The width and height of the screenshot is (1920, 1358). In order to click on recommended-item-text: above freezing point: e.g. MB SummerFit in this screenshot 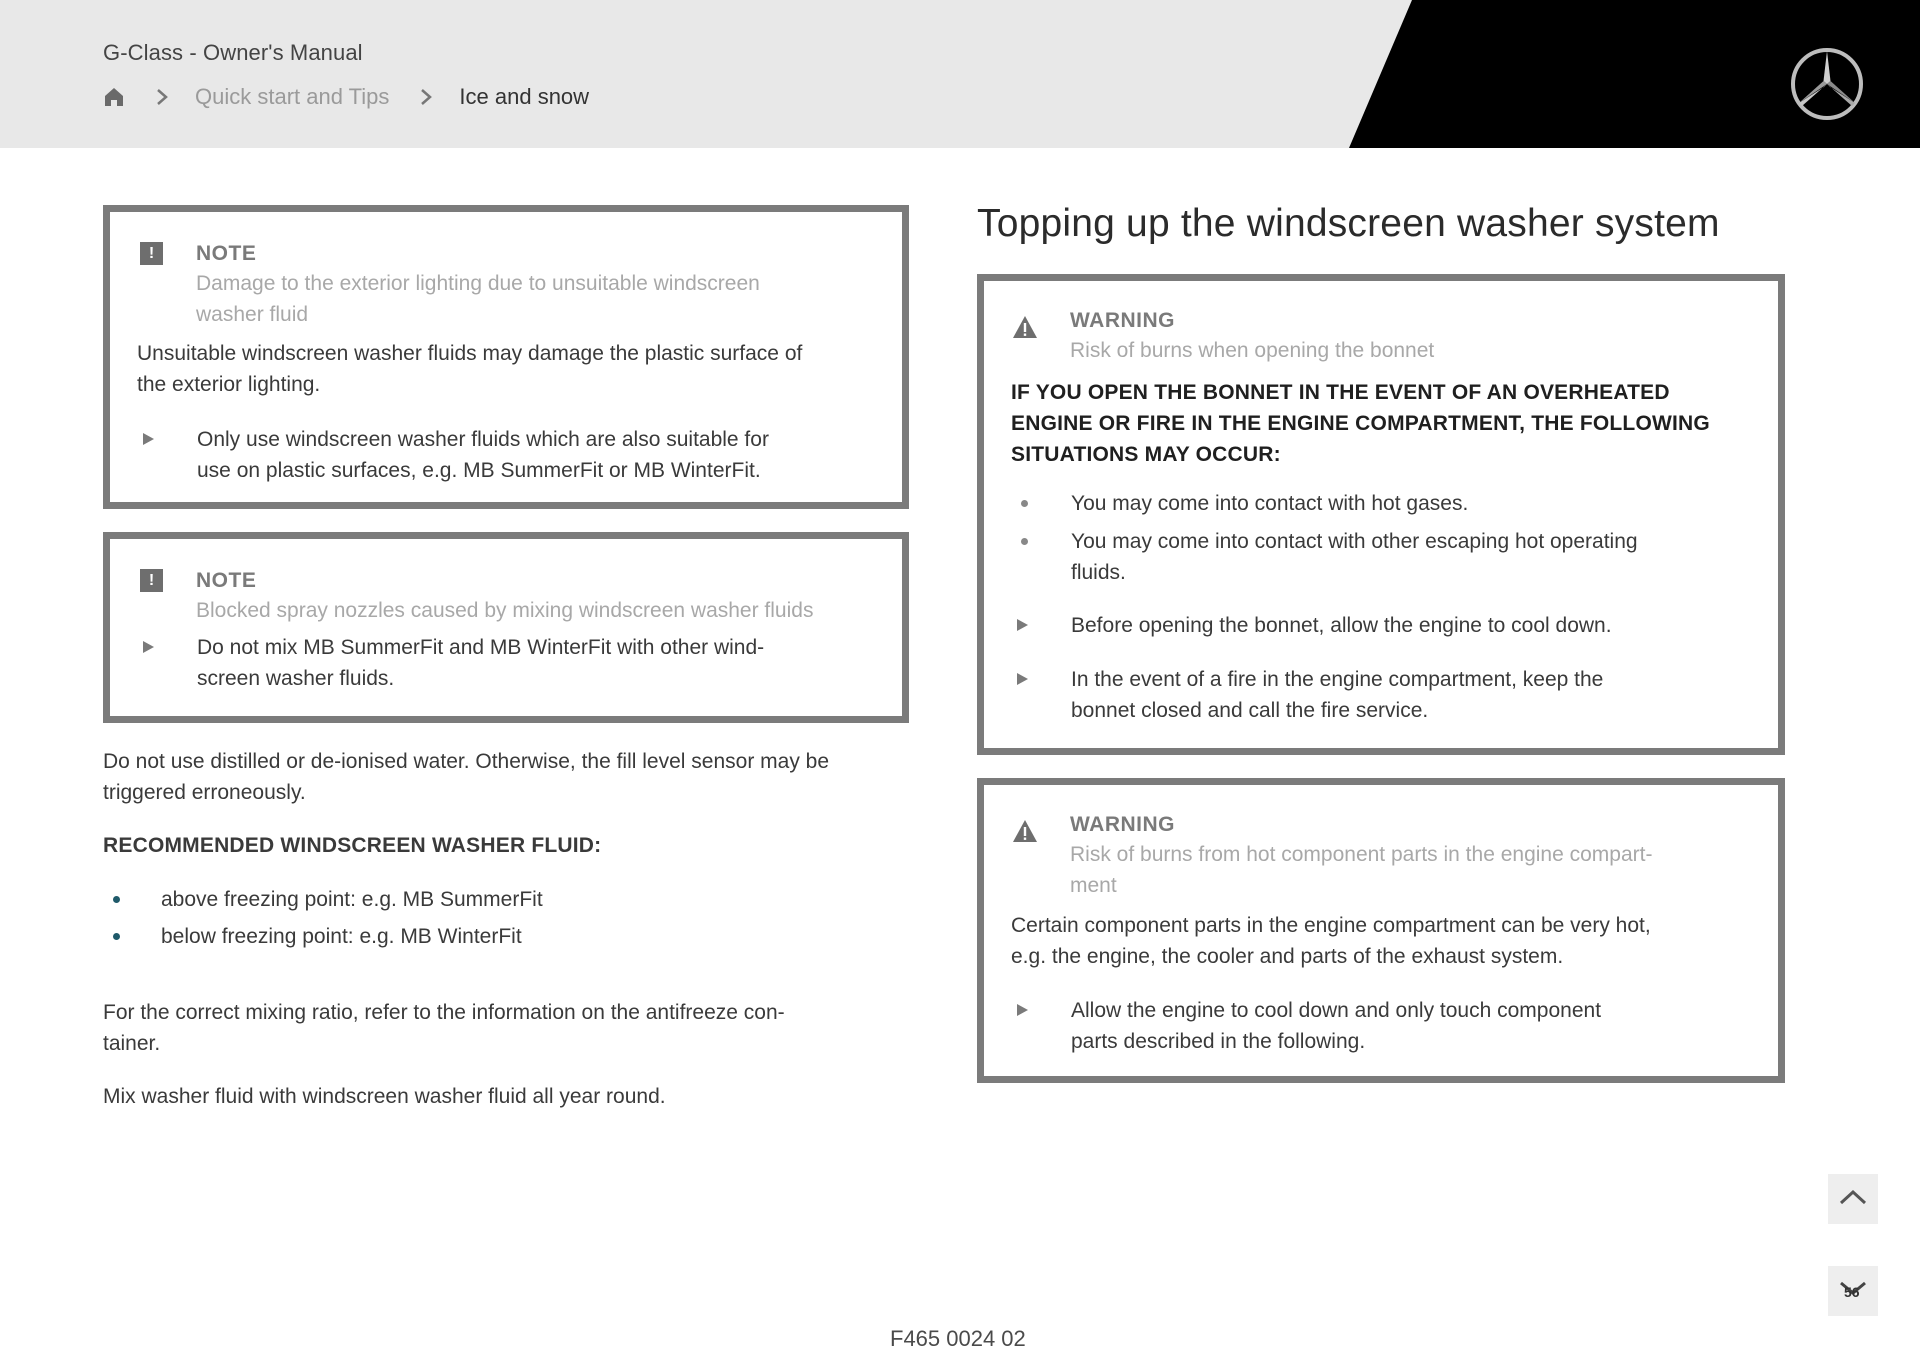, I will do `click(352, 899)`.